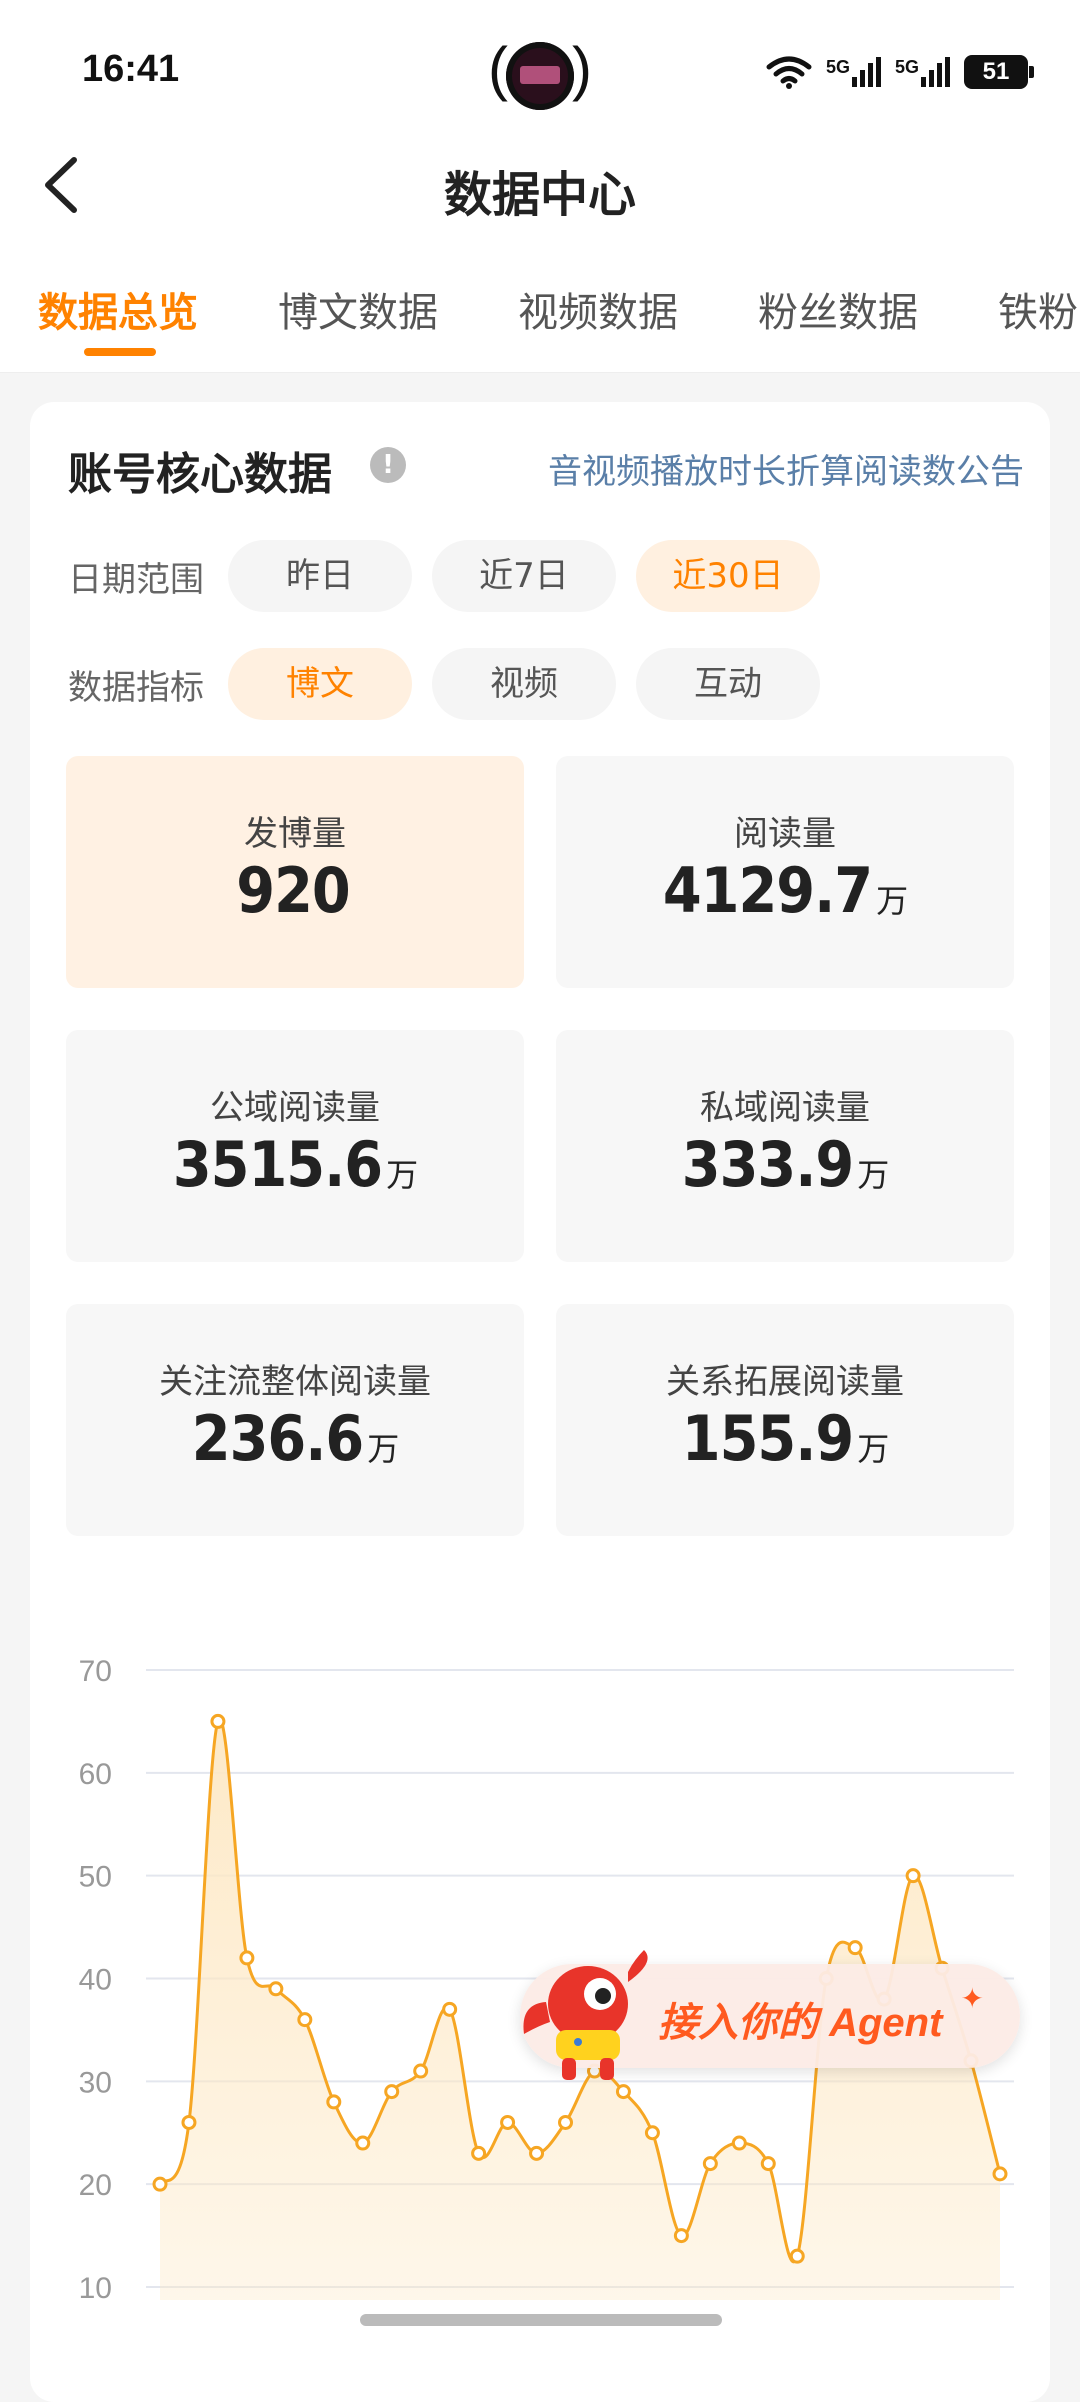 The height and width of the screenshot is (2402, 1080). What do you see at coordinates (320, 576) in the screenshot?
I see `date-chip-yesterday: 昨日` at bounding box center [320, 576].